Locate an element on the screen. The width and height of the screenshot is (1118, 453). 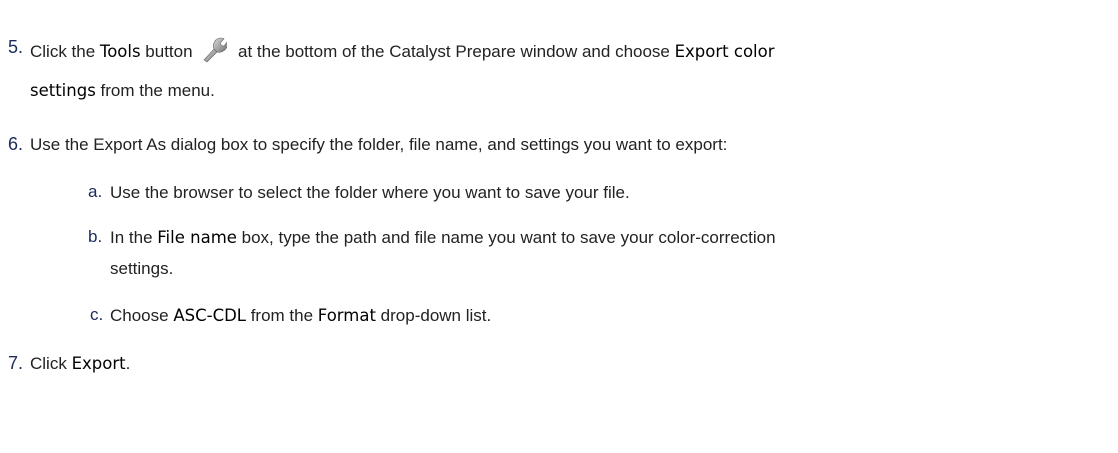
substep-c-part2: from the is located at coordinates (281, 315).